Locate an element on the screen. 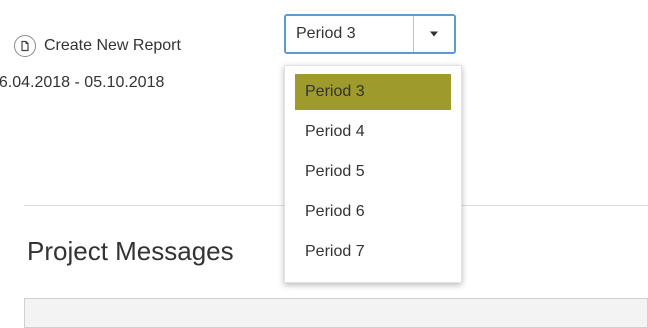 This screenshot has width=648, height=328. period-option: Period 5 is located at coordinates (373, 172).